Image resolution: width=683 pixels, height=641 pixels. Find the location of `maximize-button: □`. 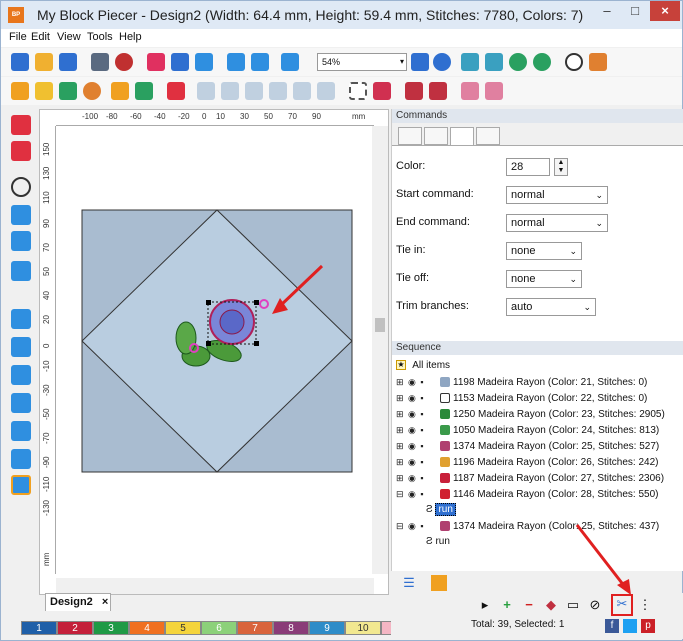

maximize-button: □ is located at coordinates (635, 11).